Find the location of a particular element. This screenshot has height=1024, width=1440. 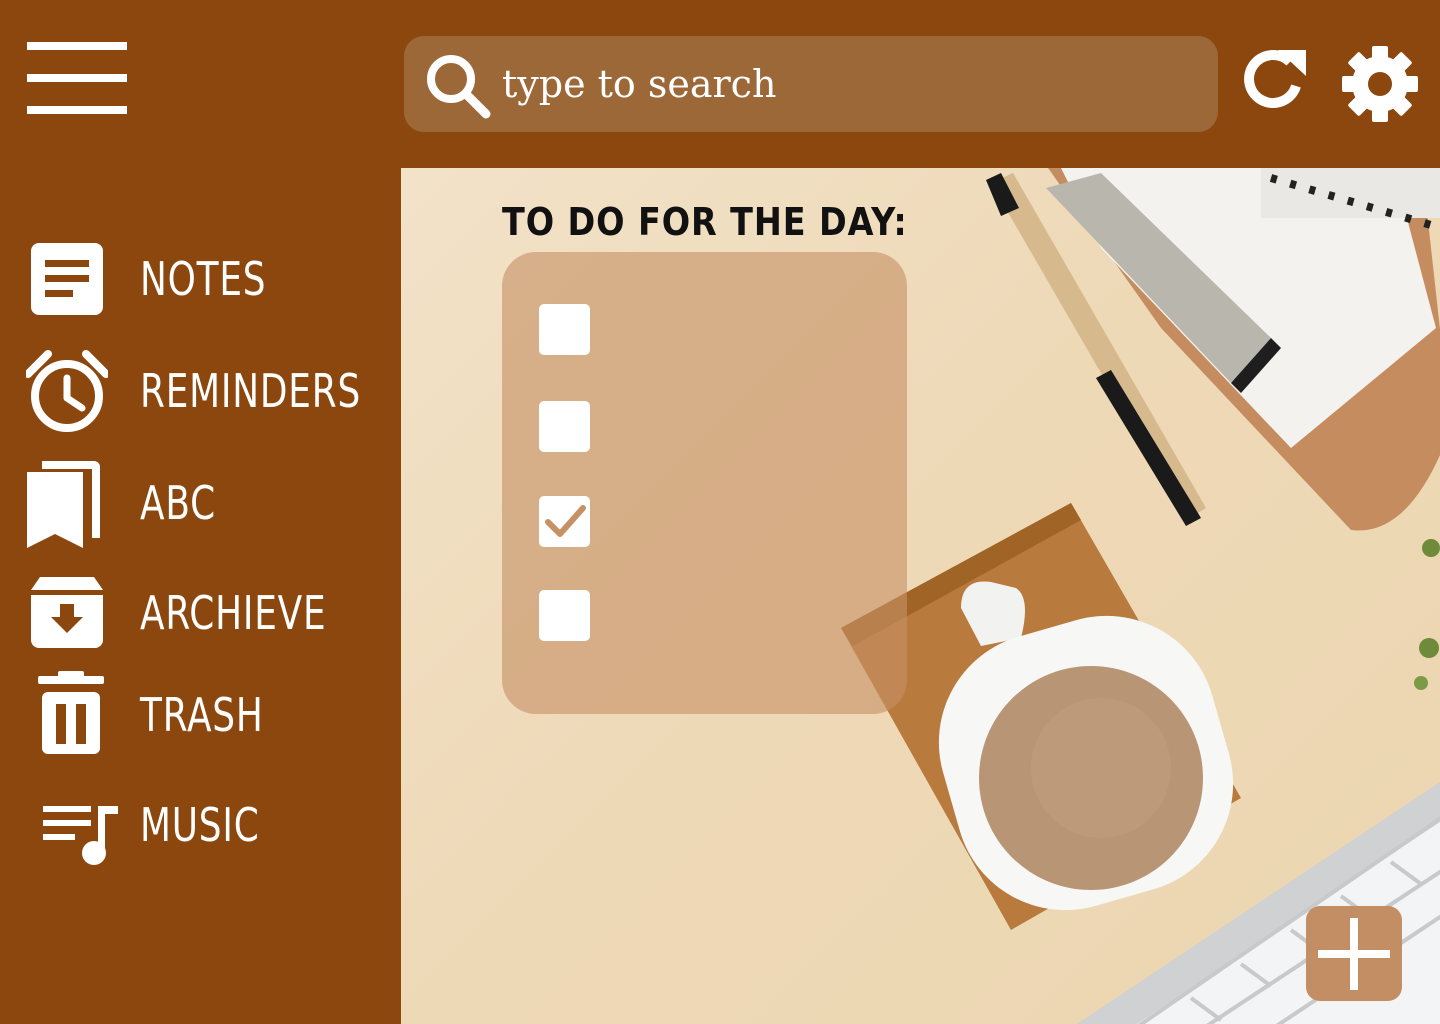

sidebar-item-abc: ABC is located at coordinates (206, 503).